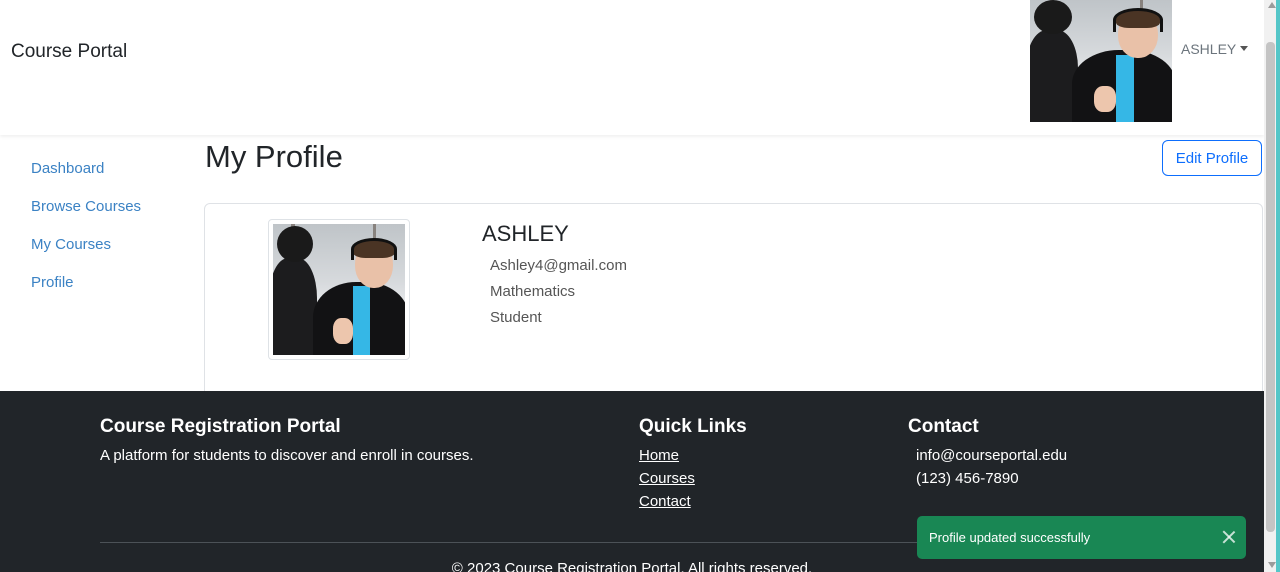  Describe the element at coordinates (659, 455) in the screenshot. I see `footer-link-home: Home` at that location.